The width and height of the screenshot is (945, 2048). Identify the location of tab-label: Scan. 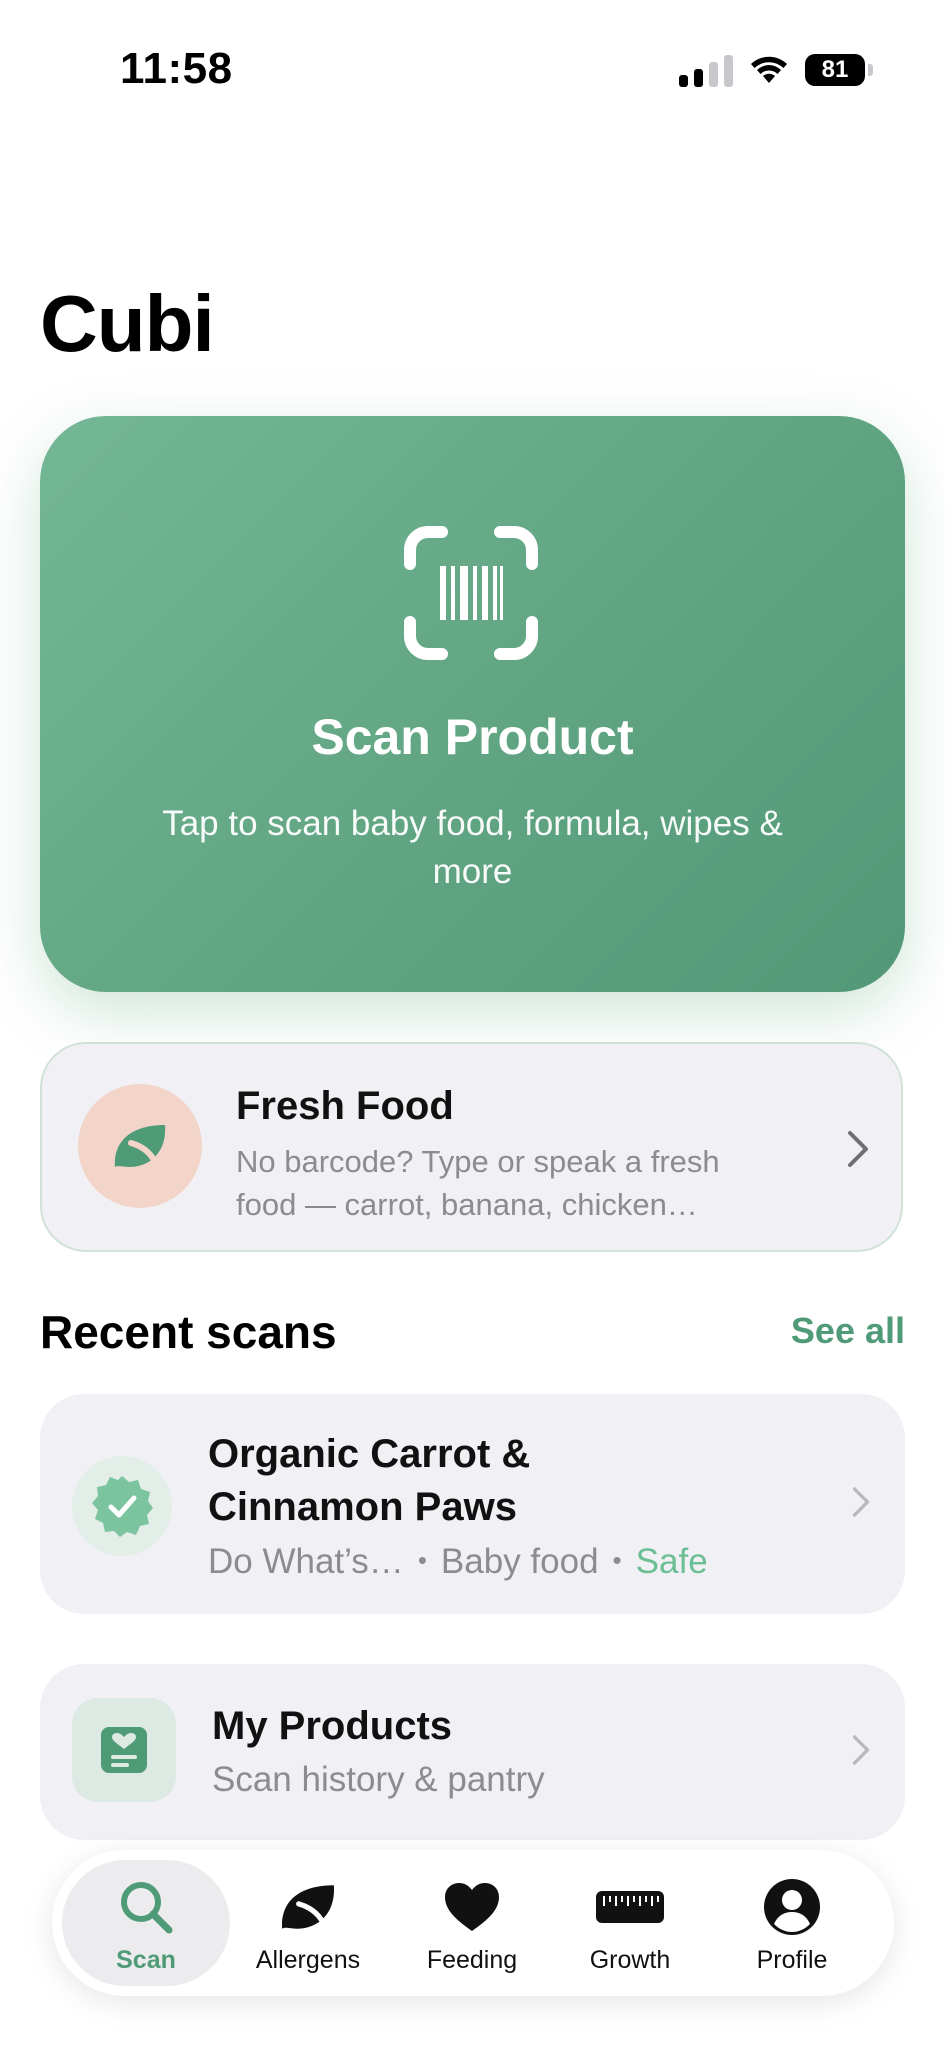
(146, 1960).